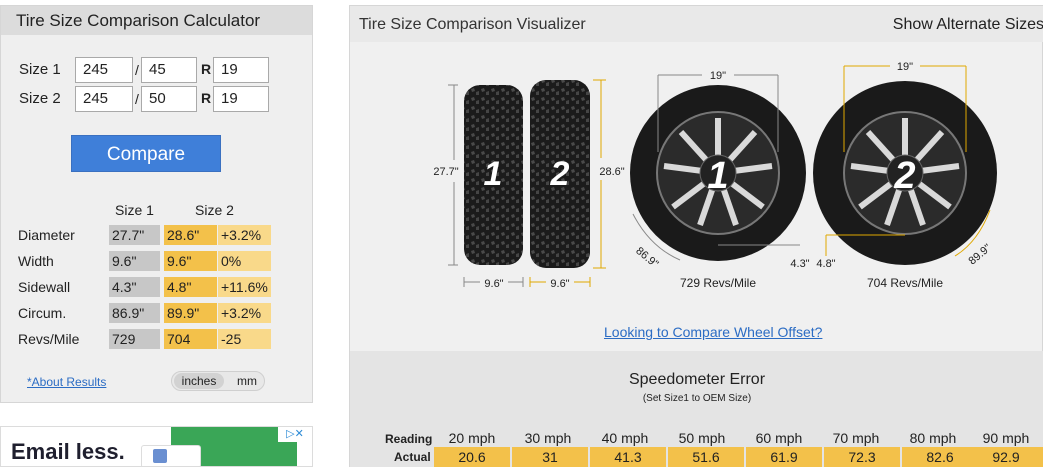 The image size is (1043, 467). I want to click on advertisement: Email less. ▷✕, so click(156, 446).